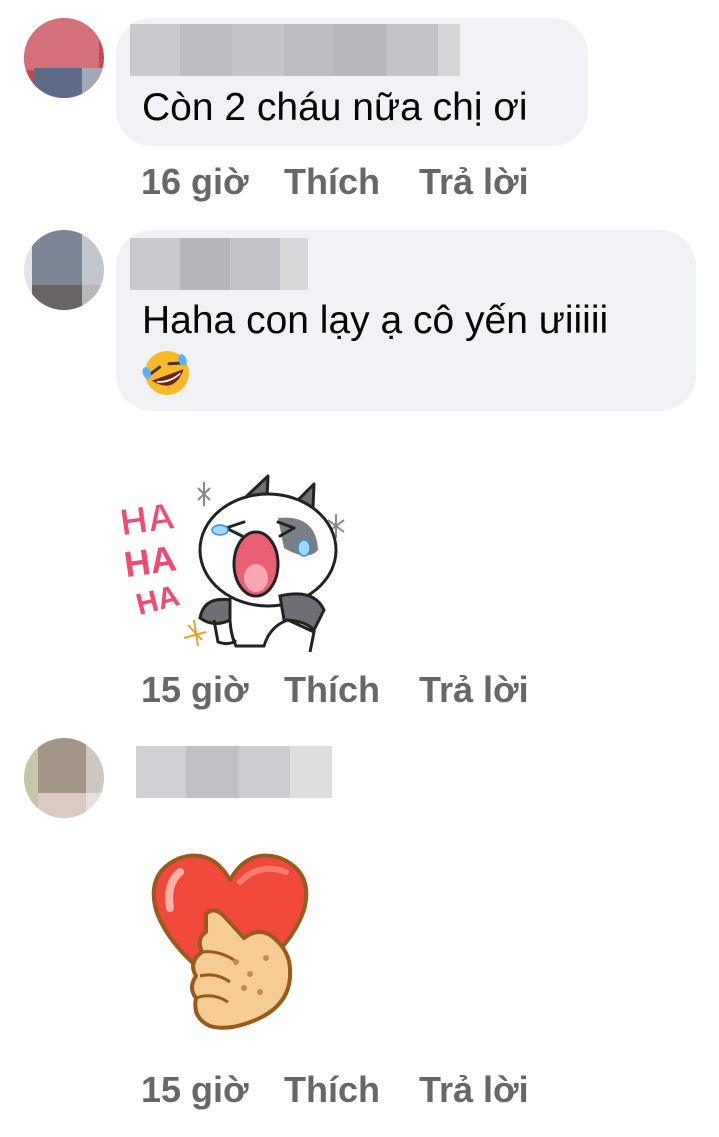 This screenshot has height=1137, width=719. I want to click on like-button: Thích, so click(332, 1090).